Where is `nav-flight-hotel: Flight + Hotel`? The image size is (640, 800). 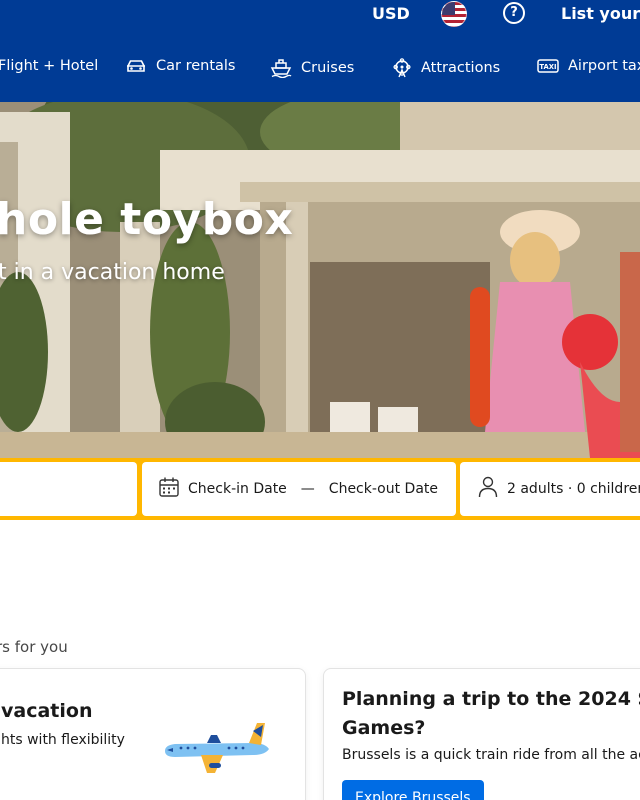 nav-flight-hotel: Flight + Hotel is located at coordinates (49, 66).